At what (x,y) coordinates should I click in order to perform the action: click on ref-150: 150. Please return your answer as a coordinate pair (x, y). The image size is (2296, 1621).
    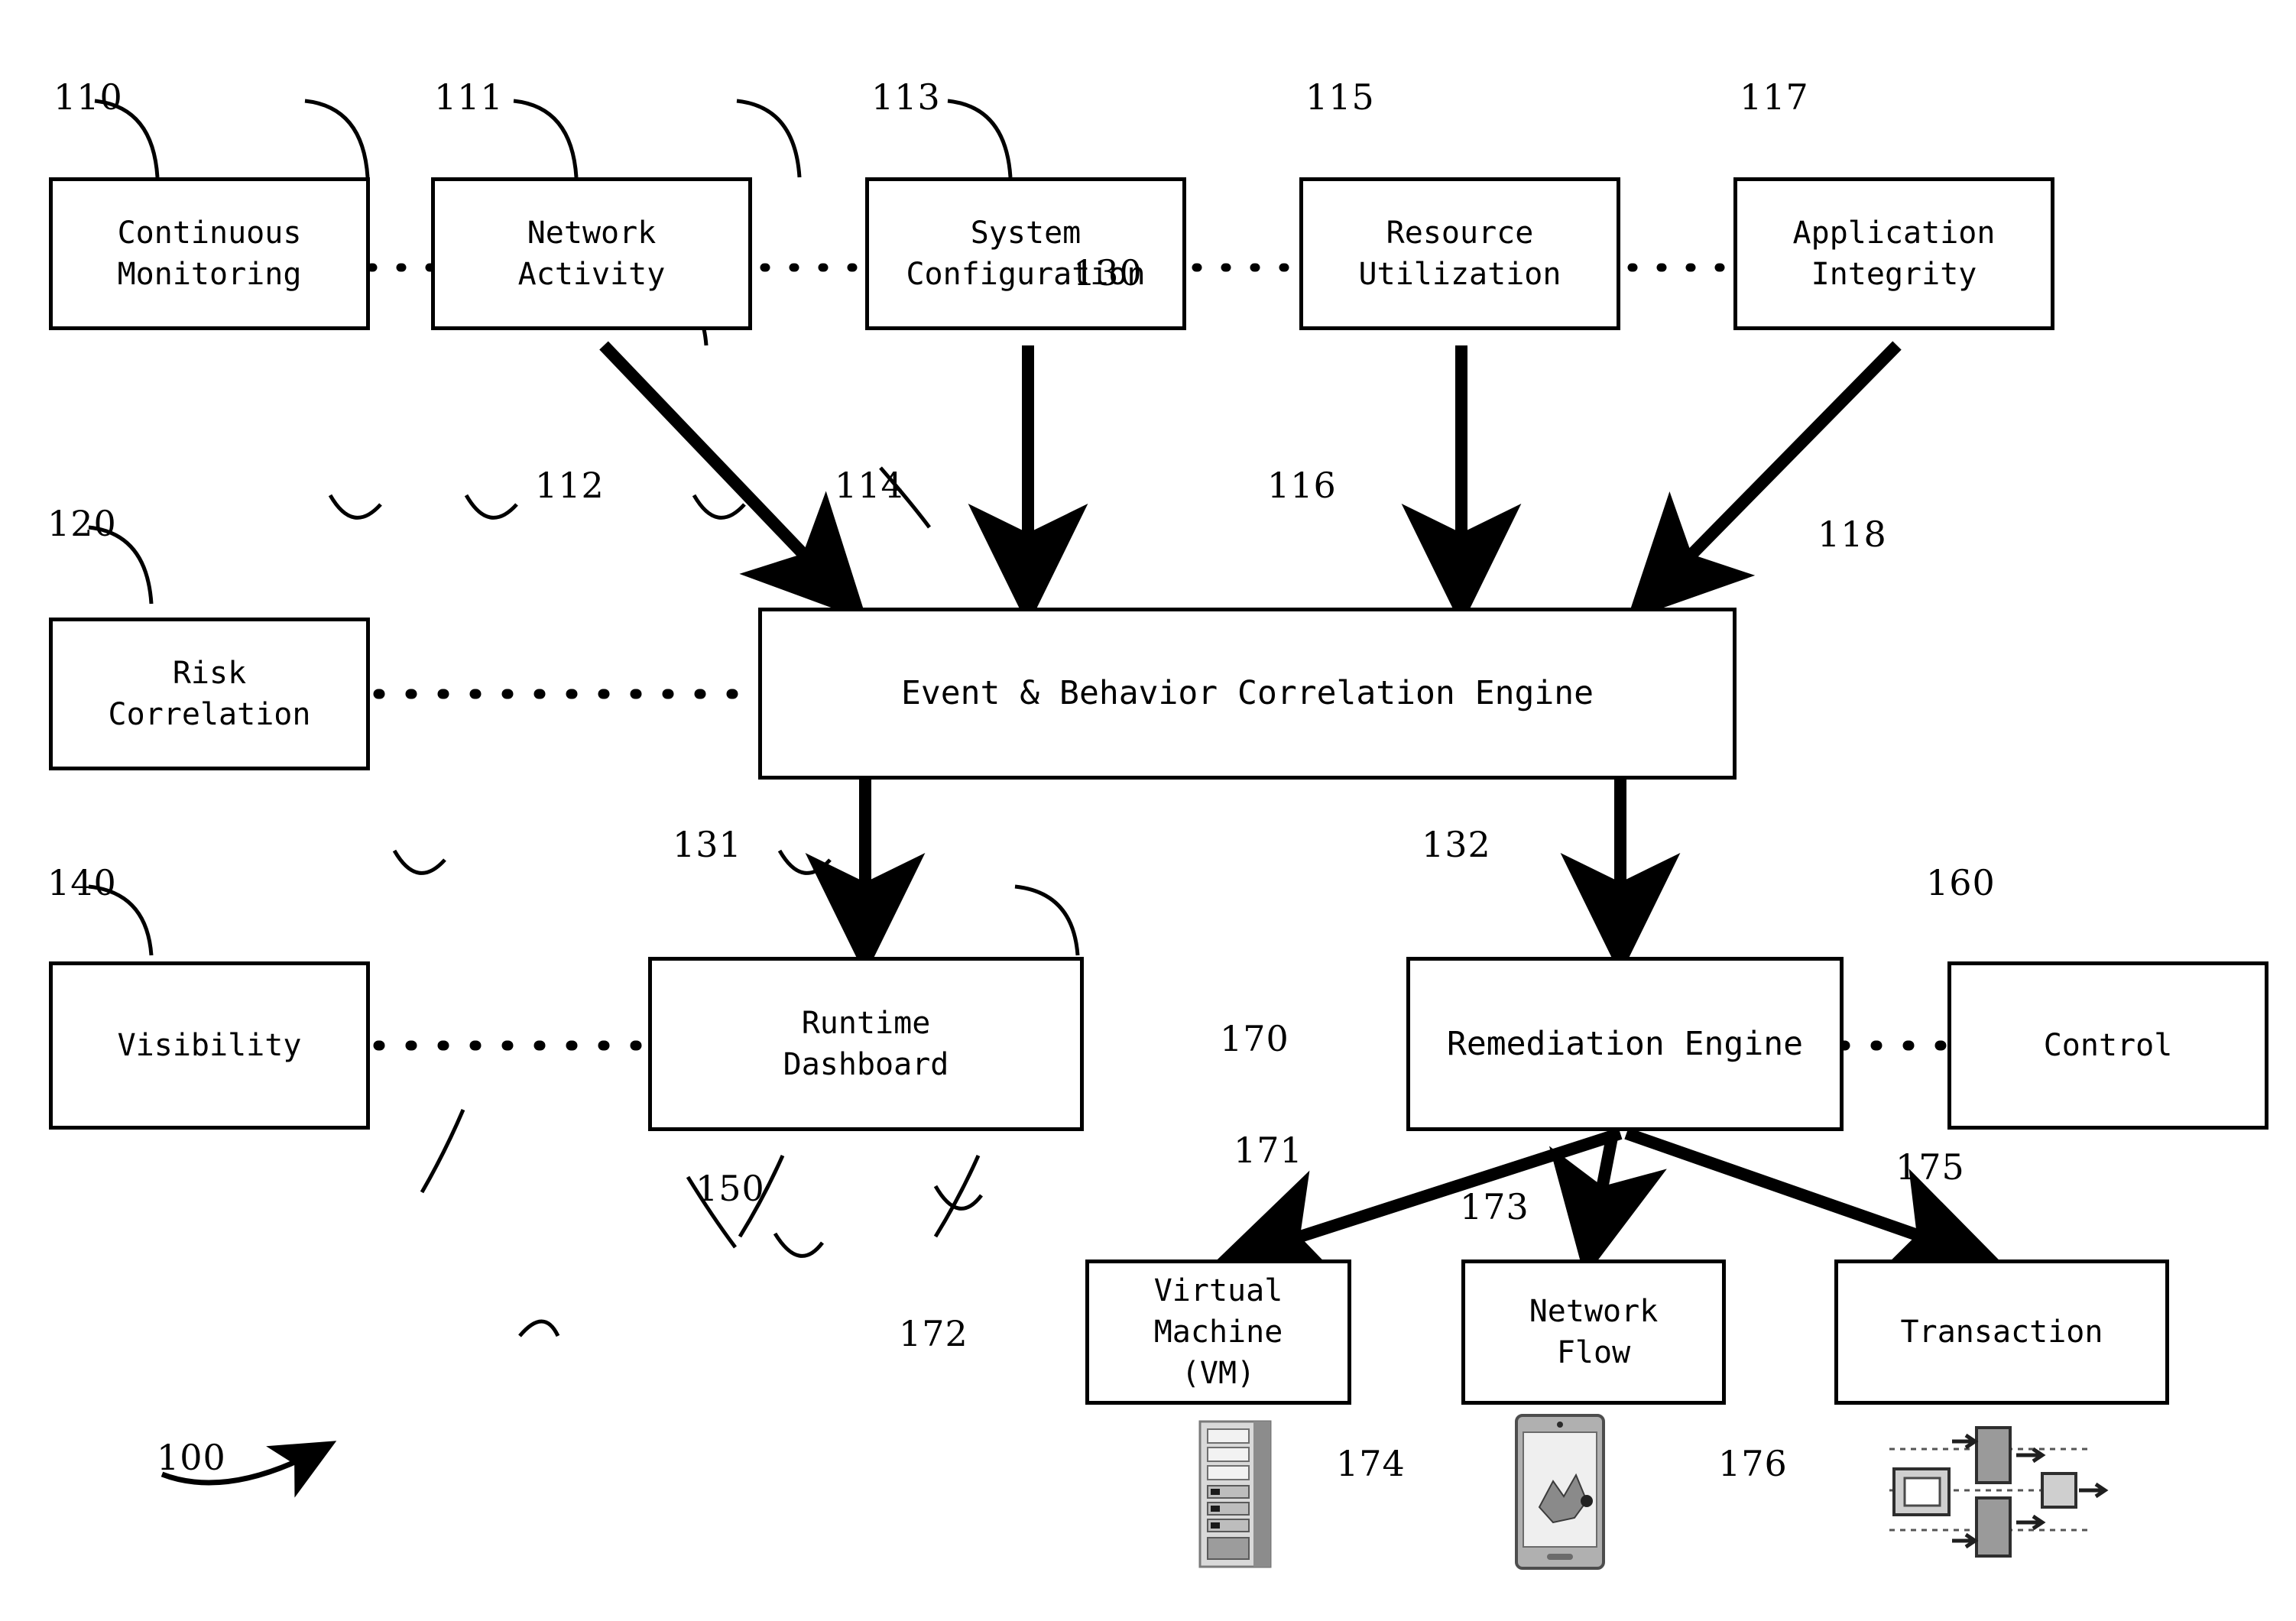
    Looking at the image, I should click on (730, 1188).